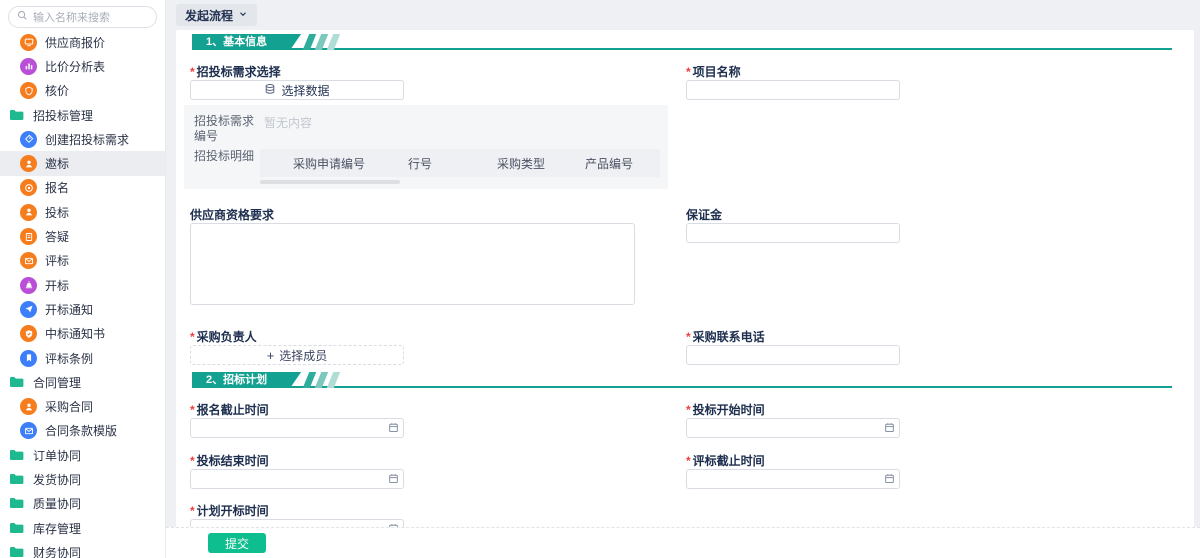 This screenshot has height=558, width=1200. Describe the element at coordinates (297, 428) in the screenshot. I see `signup-deadline-input` at that location.